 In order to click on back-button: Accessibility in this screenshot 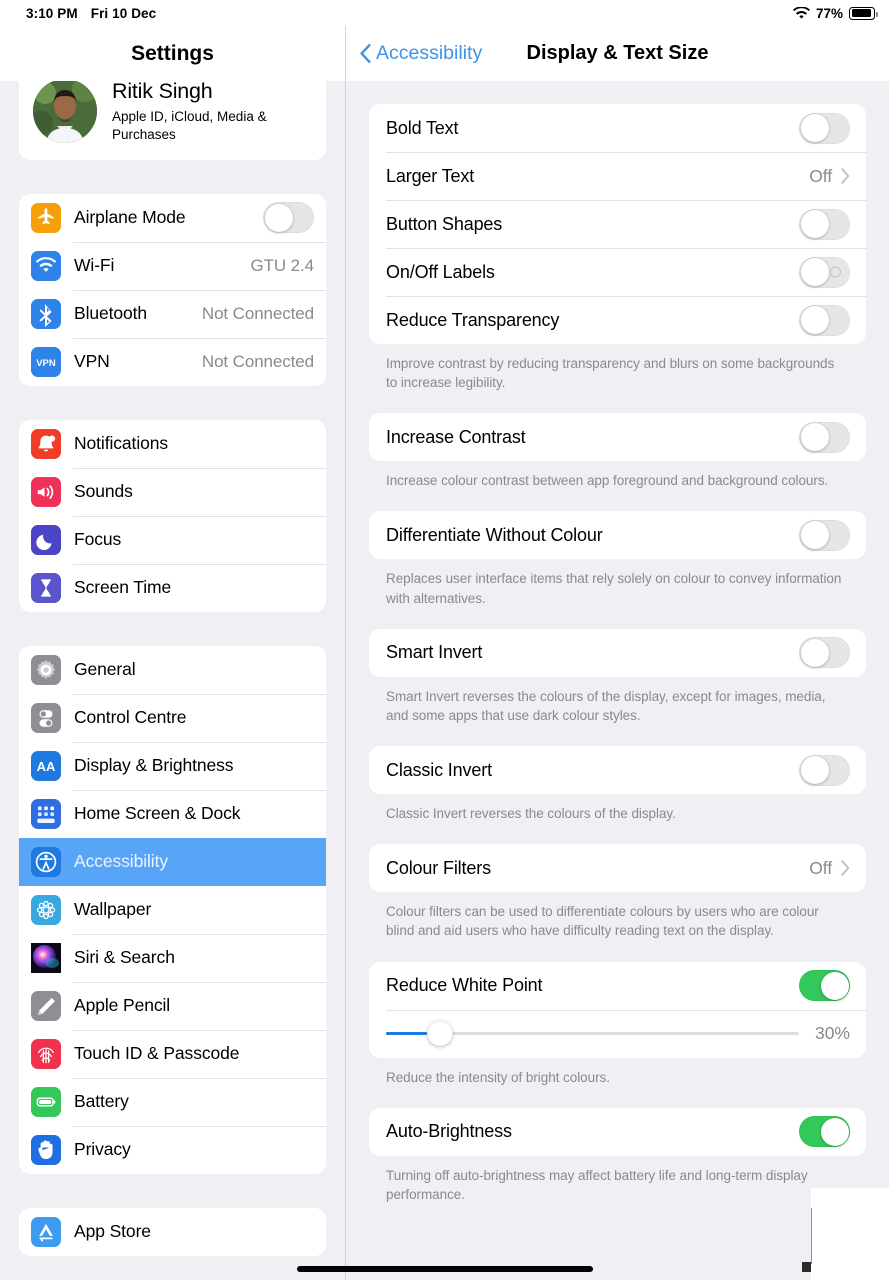, I will do `click(421, 53)`.